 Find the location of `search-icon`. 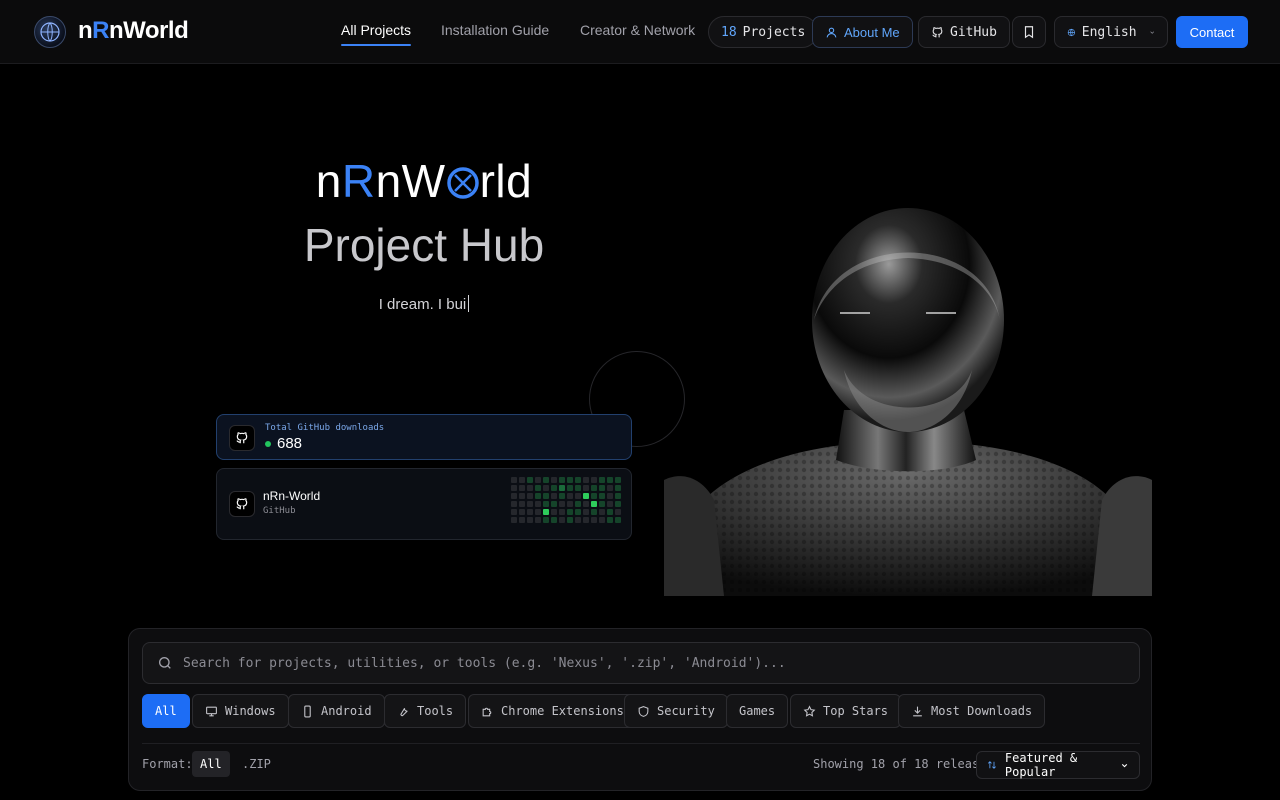

search-icon is located at coordinates (165, 663).